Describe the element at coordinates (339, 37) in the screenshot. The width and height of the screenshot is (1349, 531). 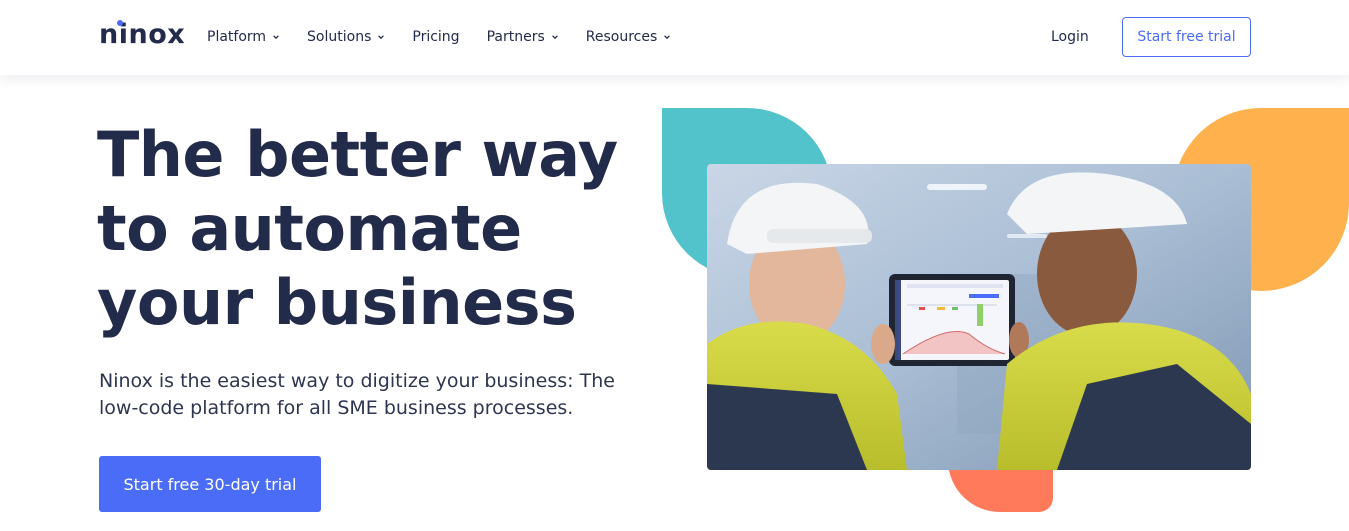
I see `nav-label: Solutions` at that location.